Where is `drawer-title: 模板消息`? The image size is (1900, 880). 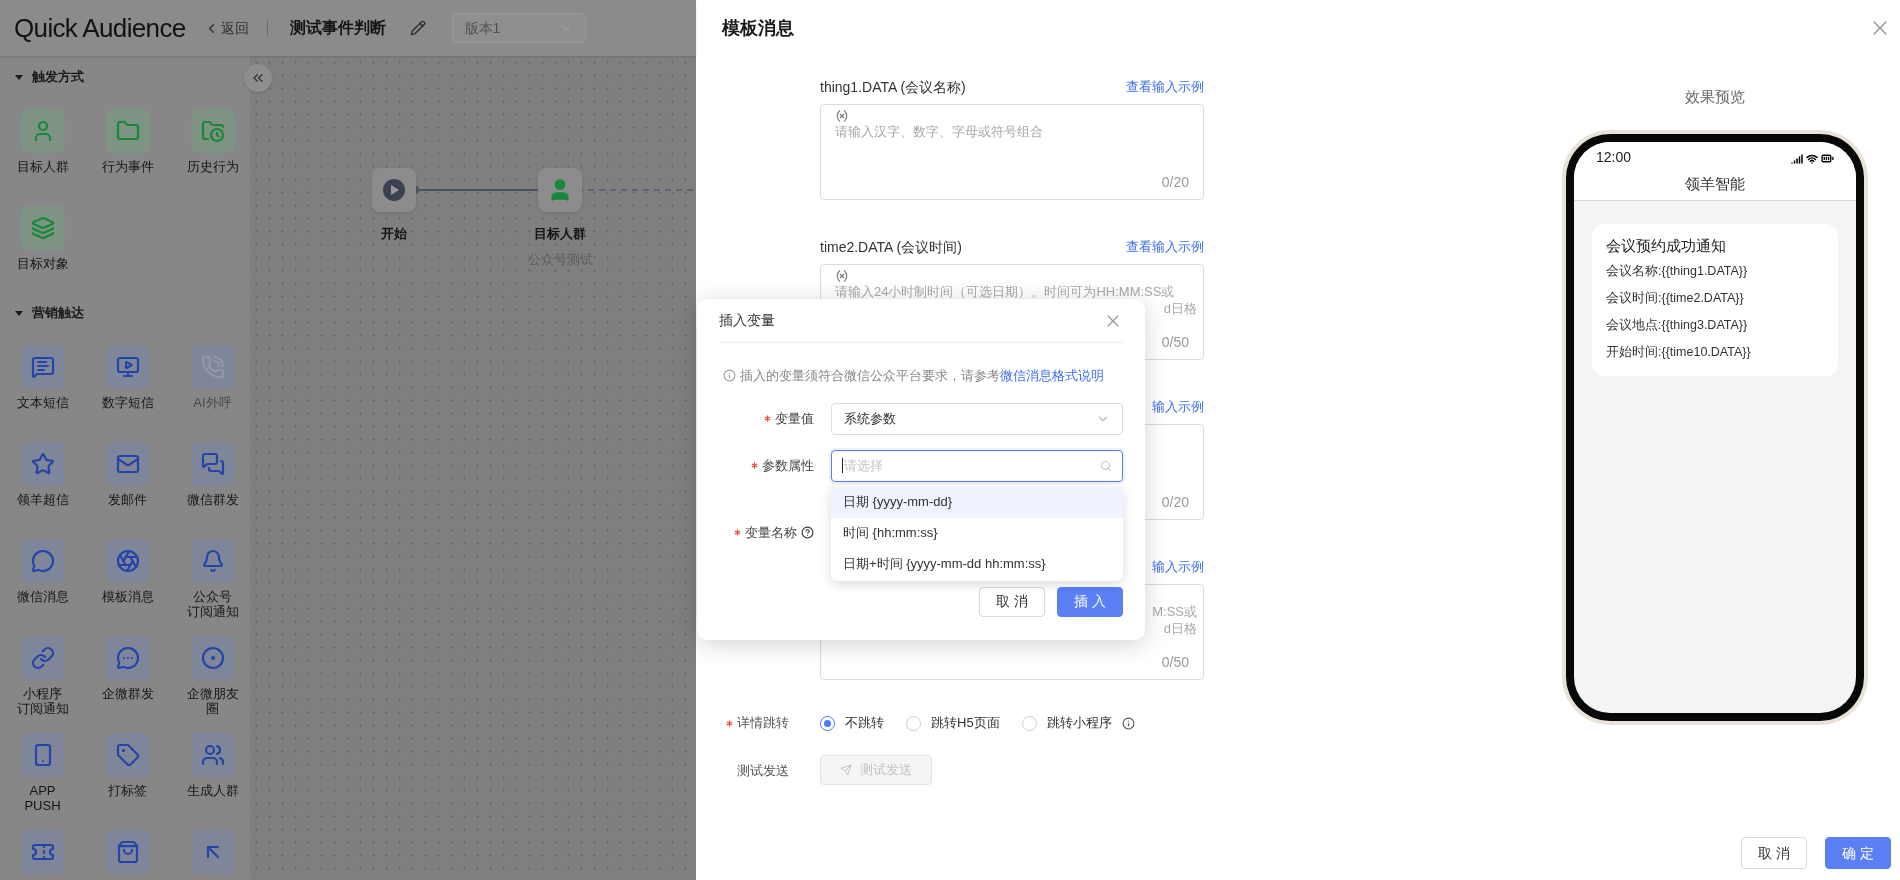
drawer-title: 模板消息 is located at coordinates (758, 28).